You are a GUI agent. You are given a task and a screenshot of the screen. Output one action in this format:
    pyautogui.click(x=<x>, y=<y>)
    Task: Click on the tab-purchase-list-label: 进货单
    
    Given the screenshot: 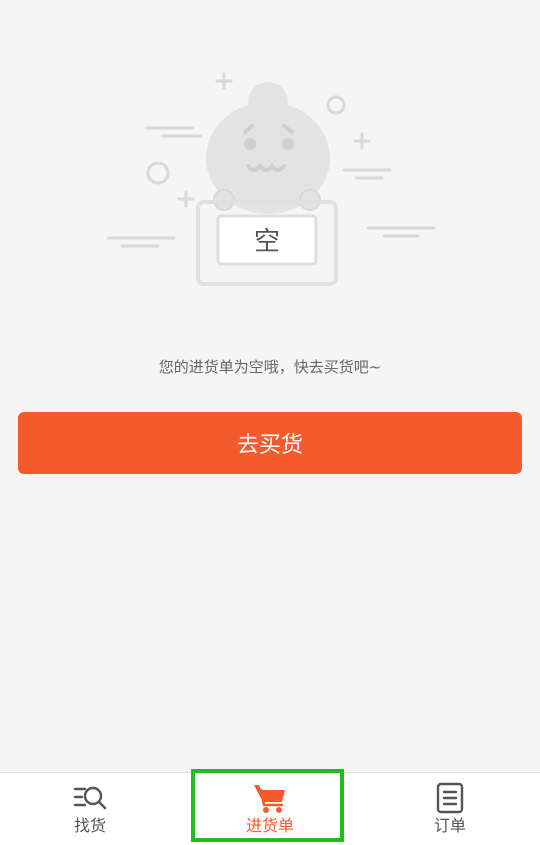 What is the action you would take?
    pyautogui.click(x=269, y=825)
    